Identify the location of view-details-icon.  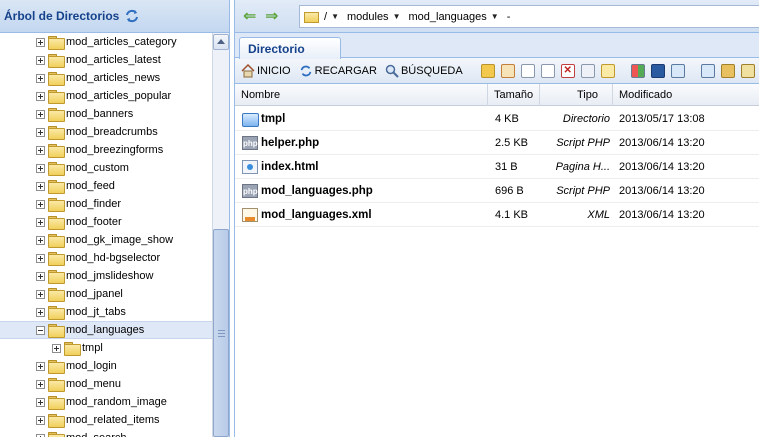
(657, 70).